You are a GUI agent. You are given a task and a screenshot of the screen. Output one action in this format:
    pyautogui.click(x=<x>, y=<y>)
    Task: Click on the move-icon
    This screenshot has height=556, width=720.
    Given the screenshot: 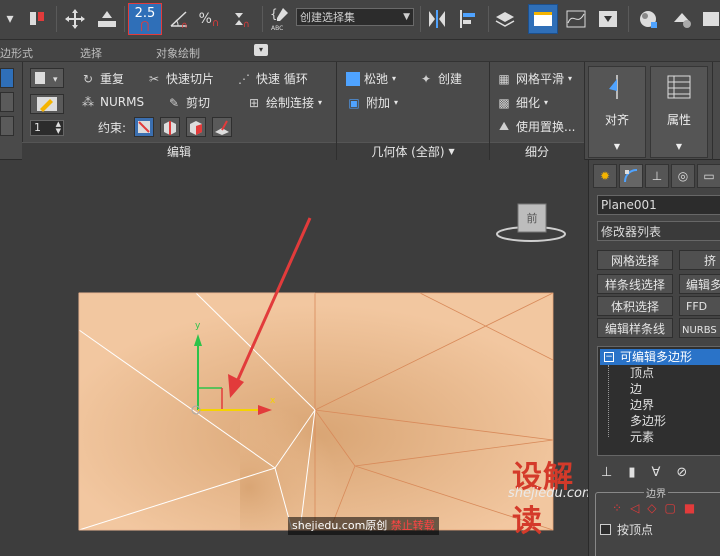 What is the action you would take?
    pyautogui.click(x=75, y=19)
    